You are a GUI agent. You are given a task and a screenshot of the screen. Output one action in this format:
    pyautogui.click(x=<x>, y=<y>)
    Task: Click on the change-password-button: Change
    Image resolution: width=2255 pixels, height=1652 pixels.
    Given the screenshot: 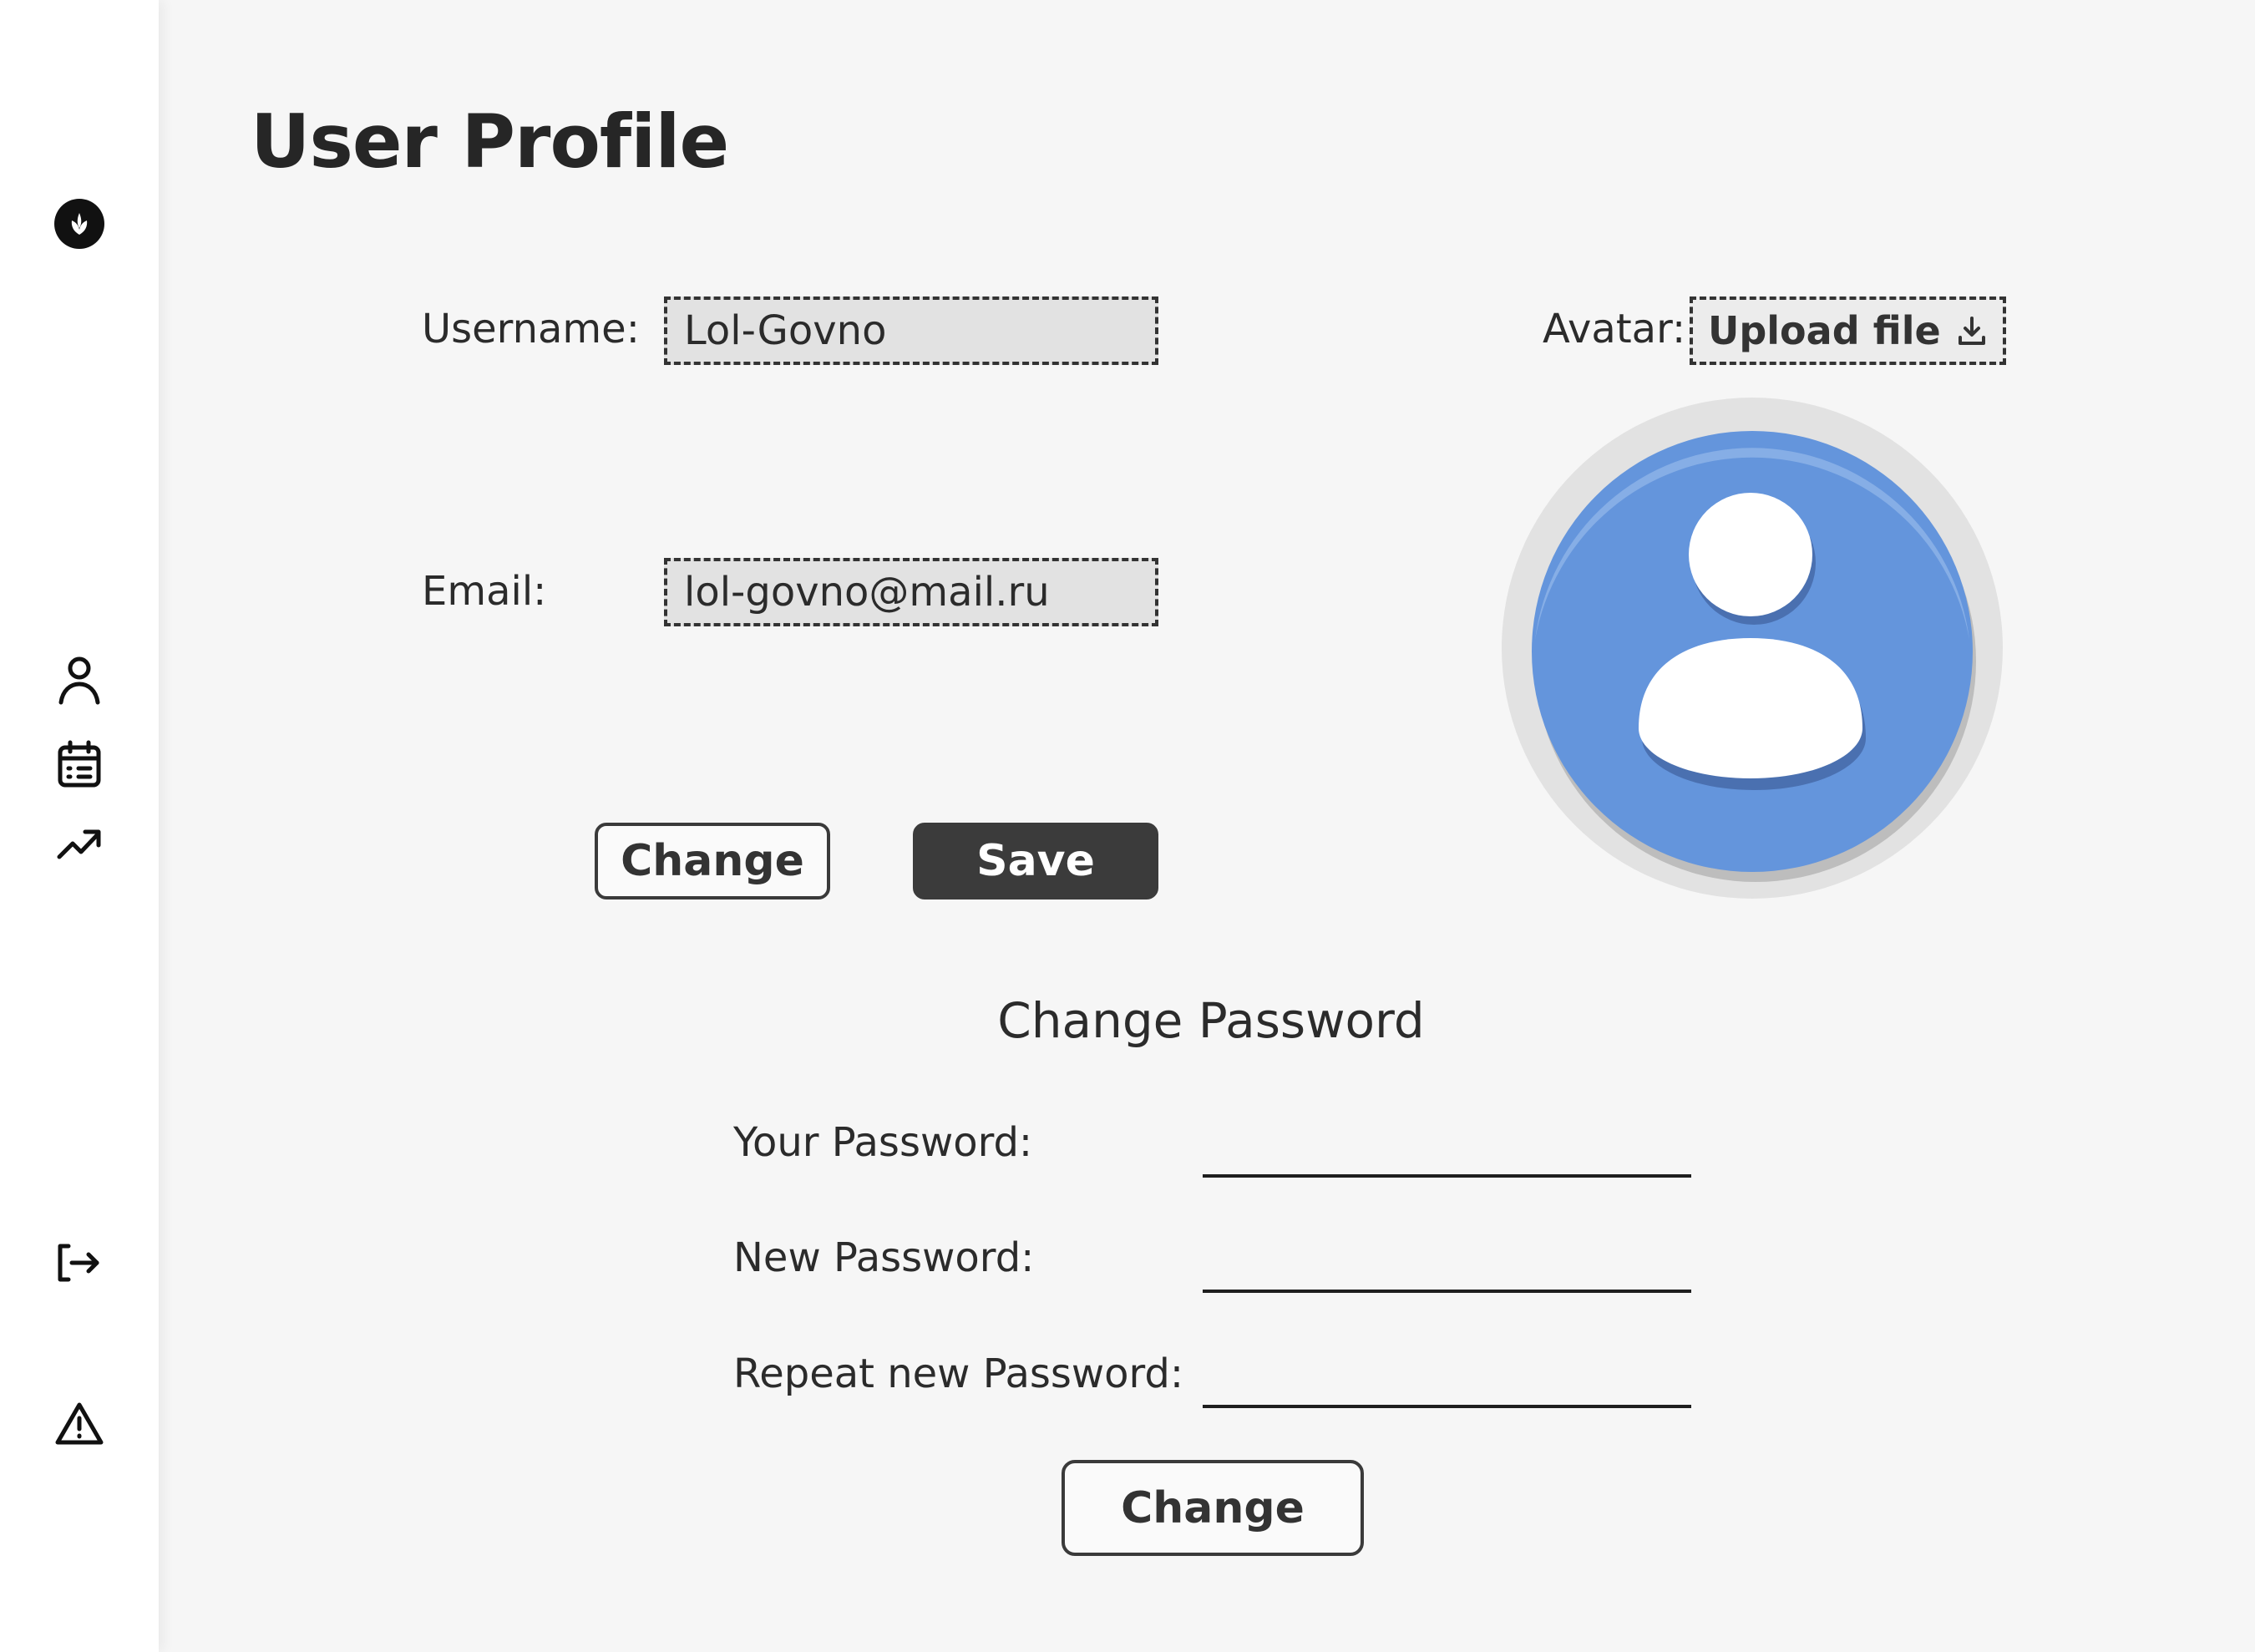 What is the action you would take?
    pyautogui.click(x=1213, y=1508)
    